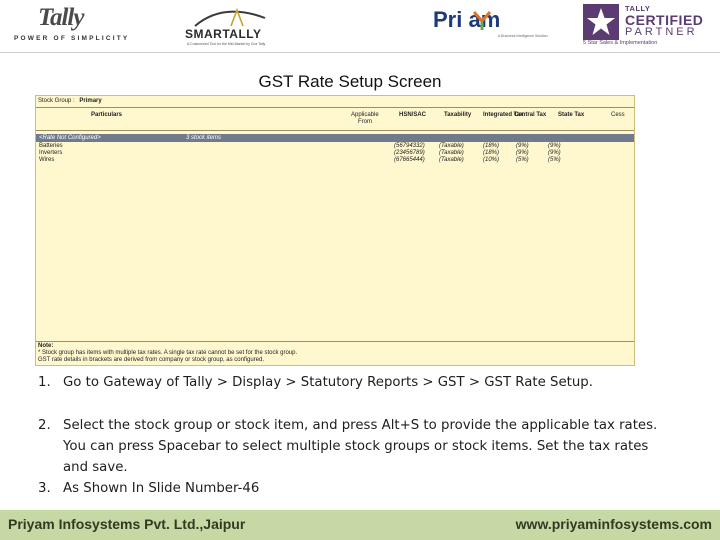 This screenshot has width=720, height=540. Describe the element at coordinates (571, 115) in the screenshot. I see `col-state-tax: State Tax` at that location.